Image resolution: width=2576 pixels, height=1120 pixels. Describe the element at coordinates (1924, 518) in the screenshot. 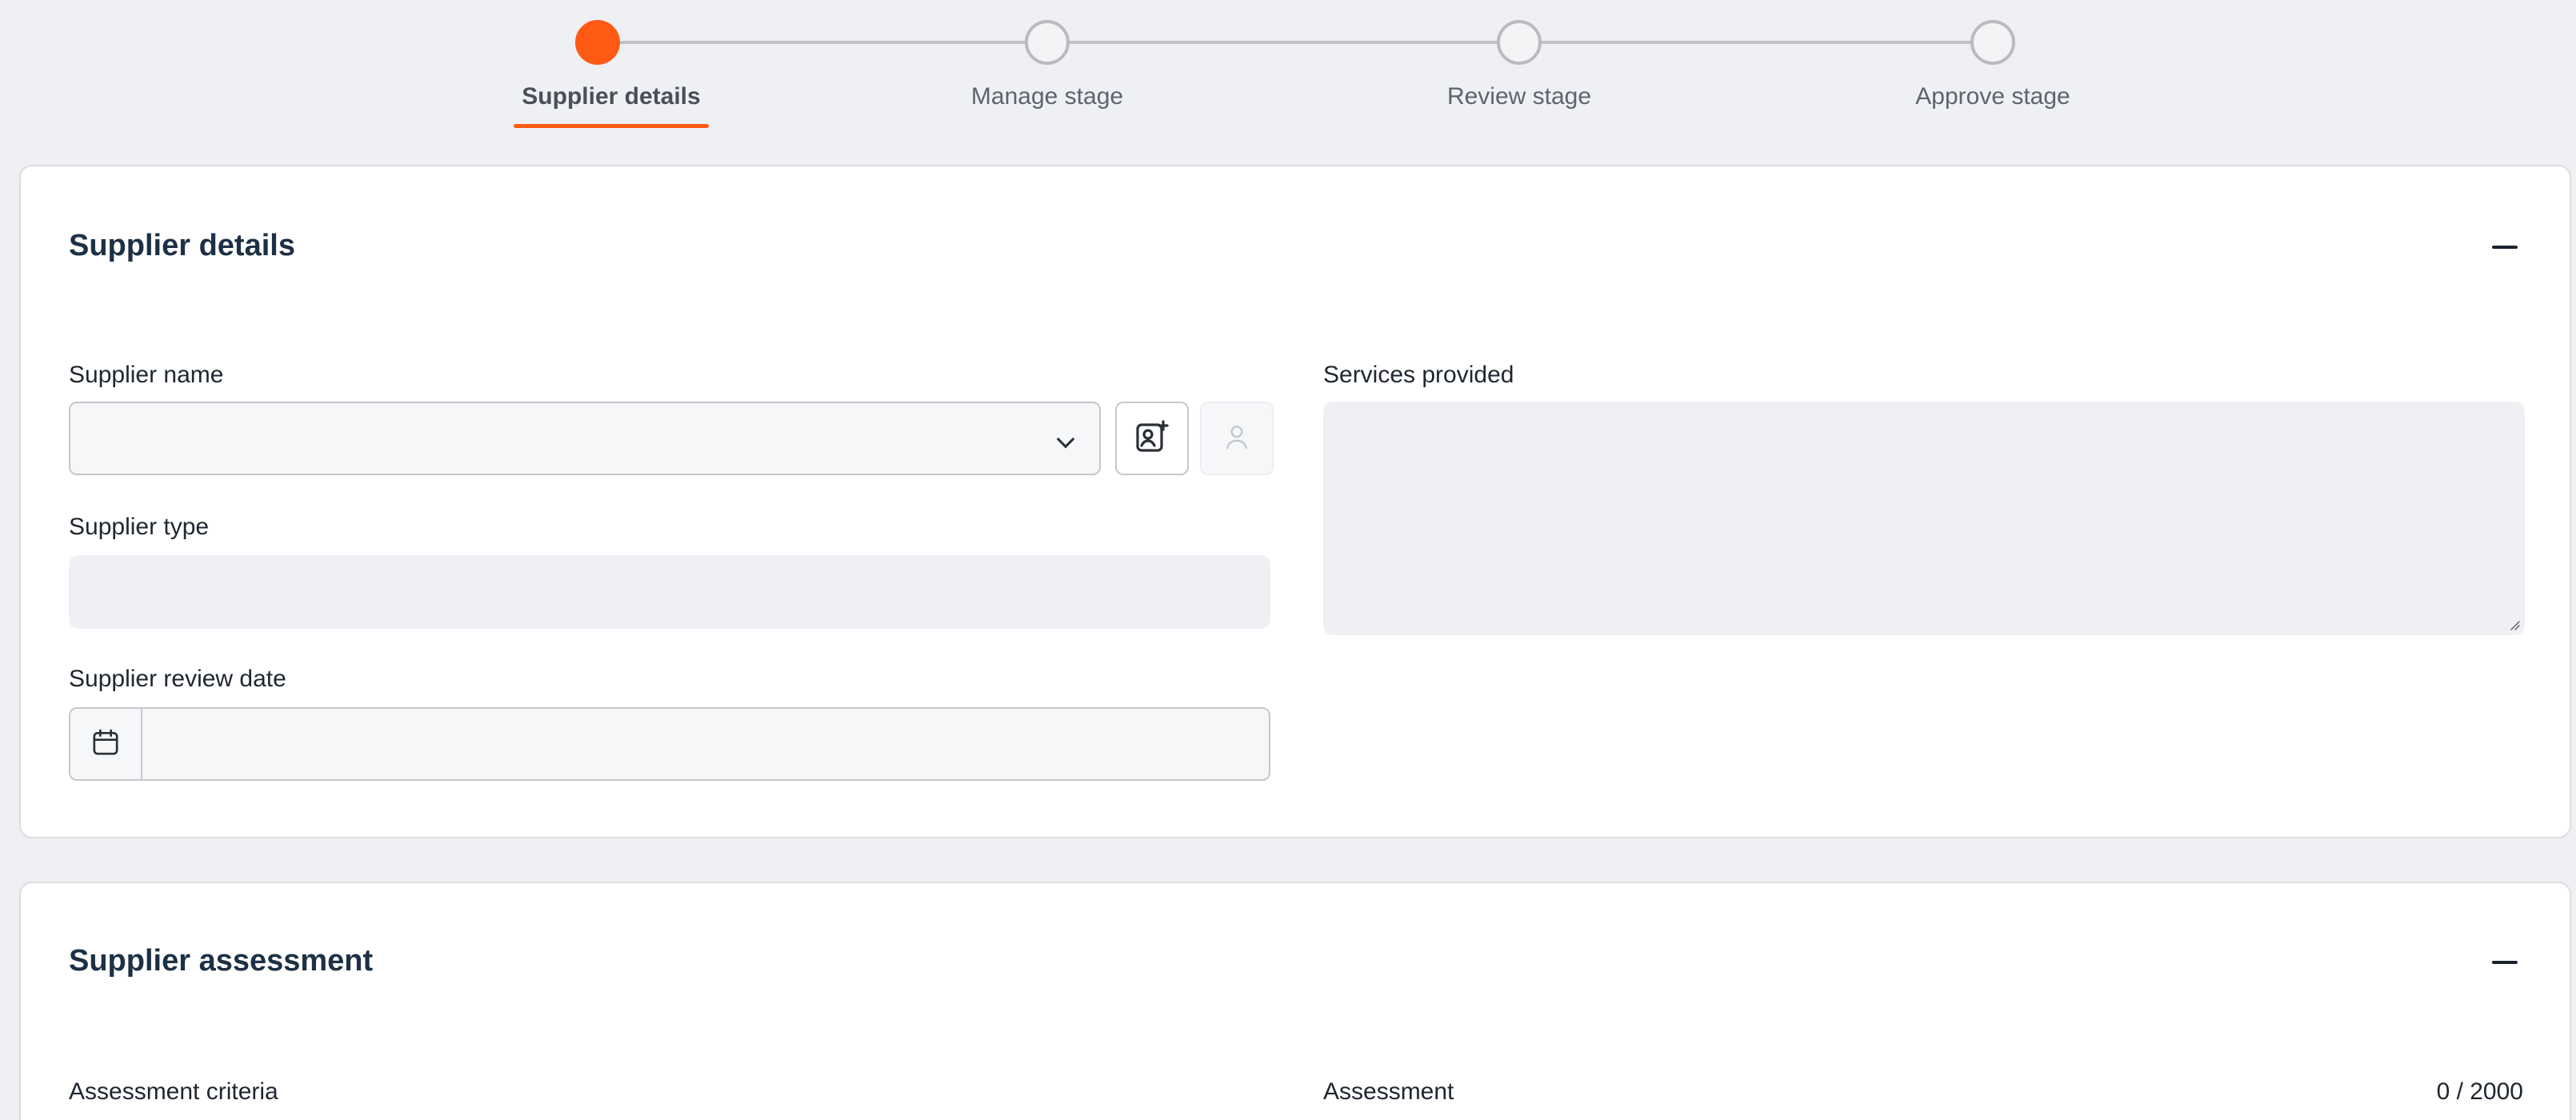

I see `services-provided-textarea` at that location.